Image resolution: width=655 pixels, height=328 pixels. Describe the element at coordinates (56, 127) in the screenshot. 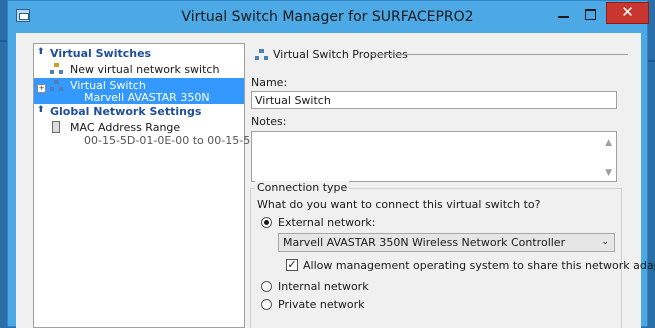

I see `mac-address-icon` at that location.